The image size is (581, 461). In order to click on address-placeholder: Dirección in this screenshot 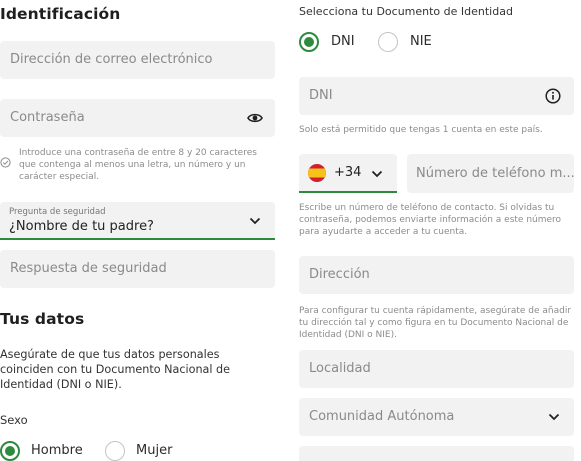, I will do `click(339, 274)`.